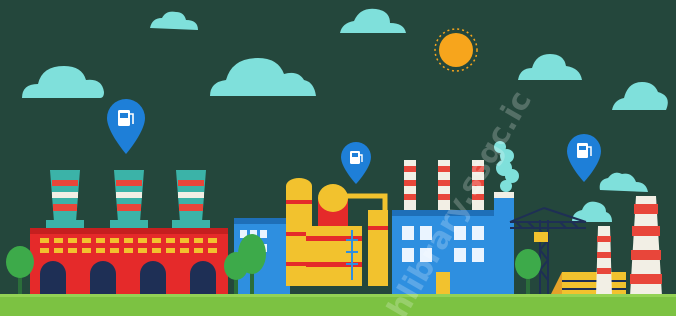 This screenshot has height=330, width=676. What do you see at coordinates (588, 284) in the screenshot?
I see `truck-icon` at bounding box center [588, 284].